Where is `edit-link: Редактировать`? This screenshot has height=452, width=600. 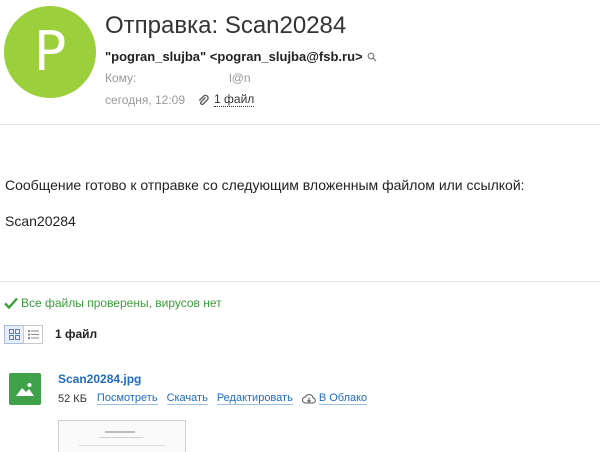 edit-link: Редактировать is located at coordinates (254, 398).